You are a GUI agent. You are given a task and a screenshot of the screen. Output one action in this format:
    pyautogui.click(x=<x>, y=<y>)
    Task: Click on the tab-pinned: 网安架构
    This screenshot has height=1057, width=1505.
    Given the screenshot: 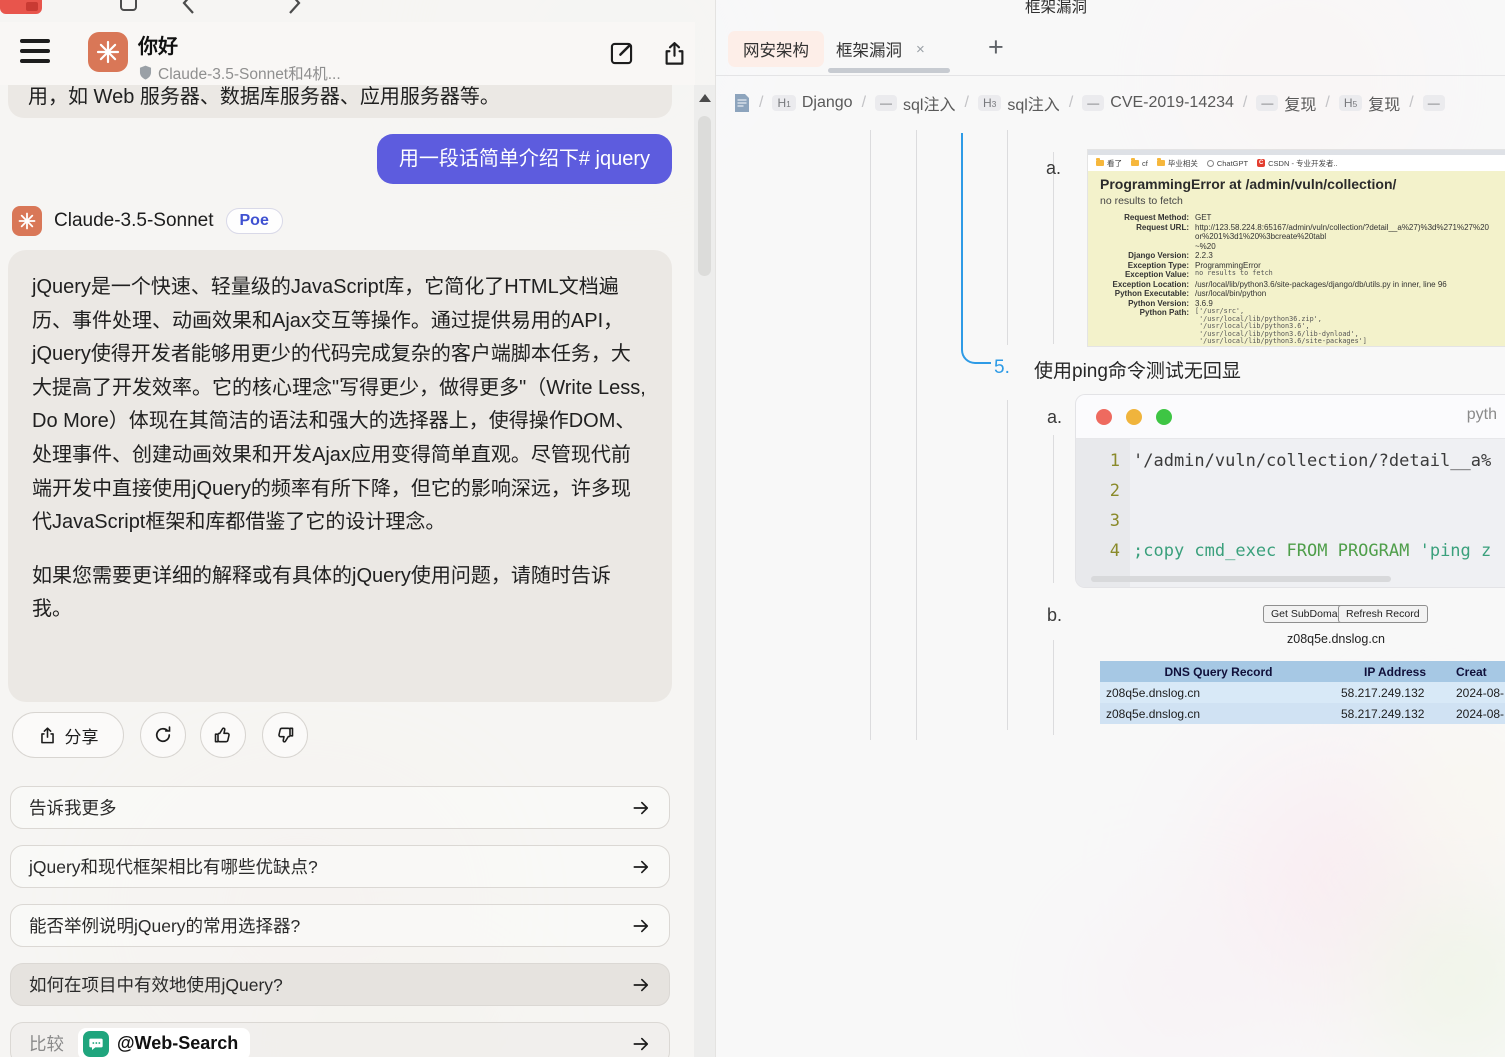 What is the action you would take?
    pyautogui.click(x=776, y=49)
    